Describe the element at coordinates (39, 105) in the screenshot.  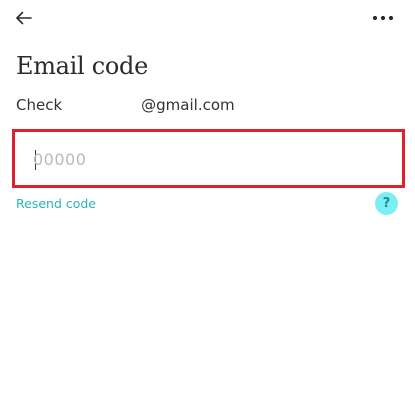
I see `instruction-prefix: Check` at that location.